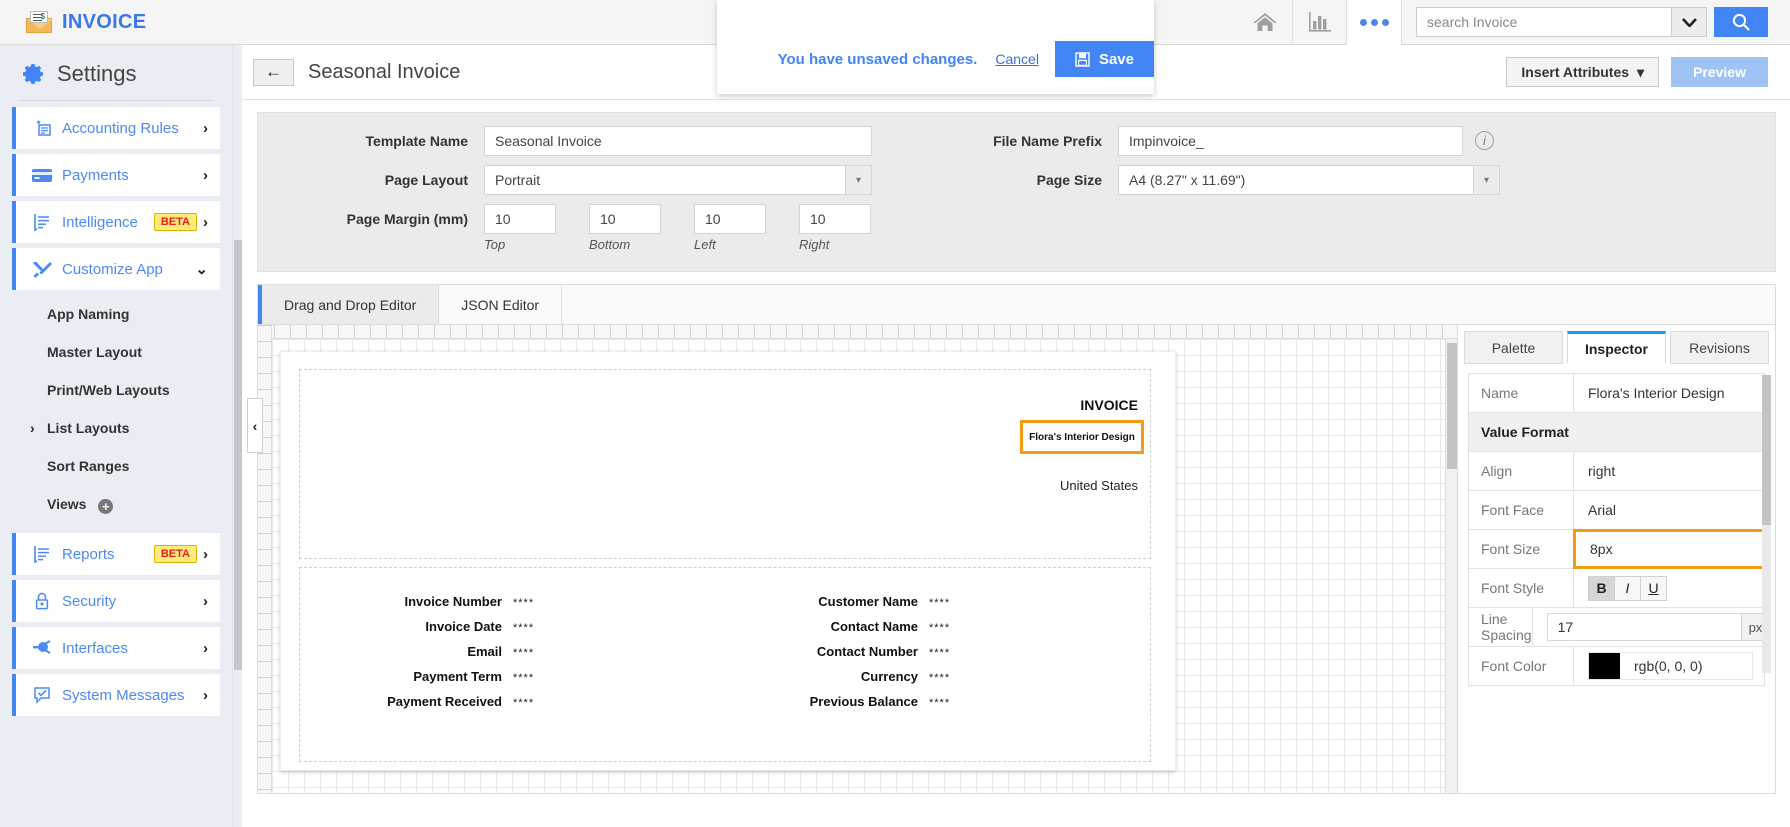 Image resolution: width=1790 pixels, height=827 pixels. What do you see at coordinates (863, 701) in the screenshot?
I see `field-label: Previous Balance` at bounding box center [863, 701].